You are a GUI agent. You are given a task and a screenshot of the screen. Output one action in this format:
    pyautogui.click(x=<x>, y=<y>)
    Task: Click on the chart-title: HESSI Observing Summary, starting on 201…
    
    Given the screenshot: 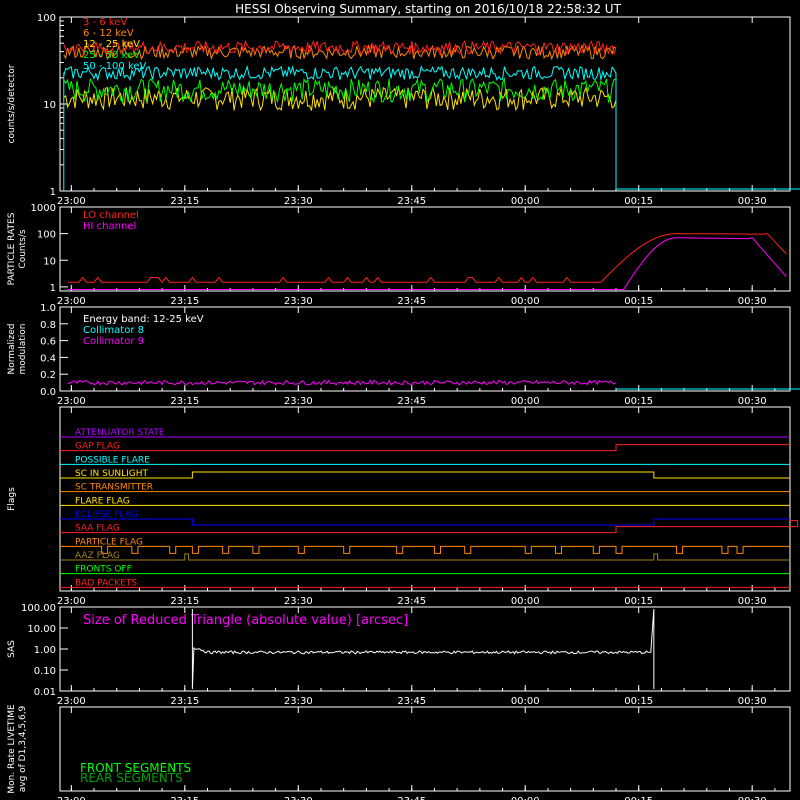 What is the action you would take?
    pyautogui.click(x=428, y=9)
    